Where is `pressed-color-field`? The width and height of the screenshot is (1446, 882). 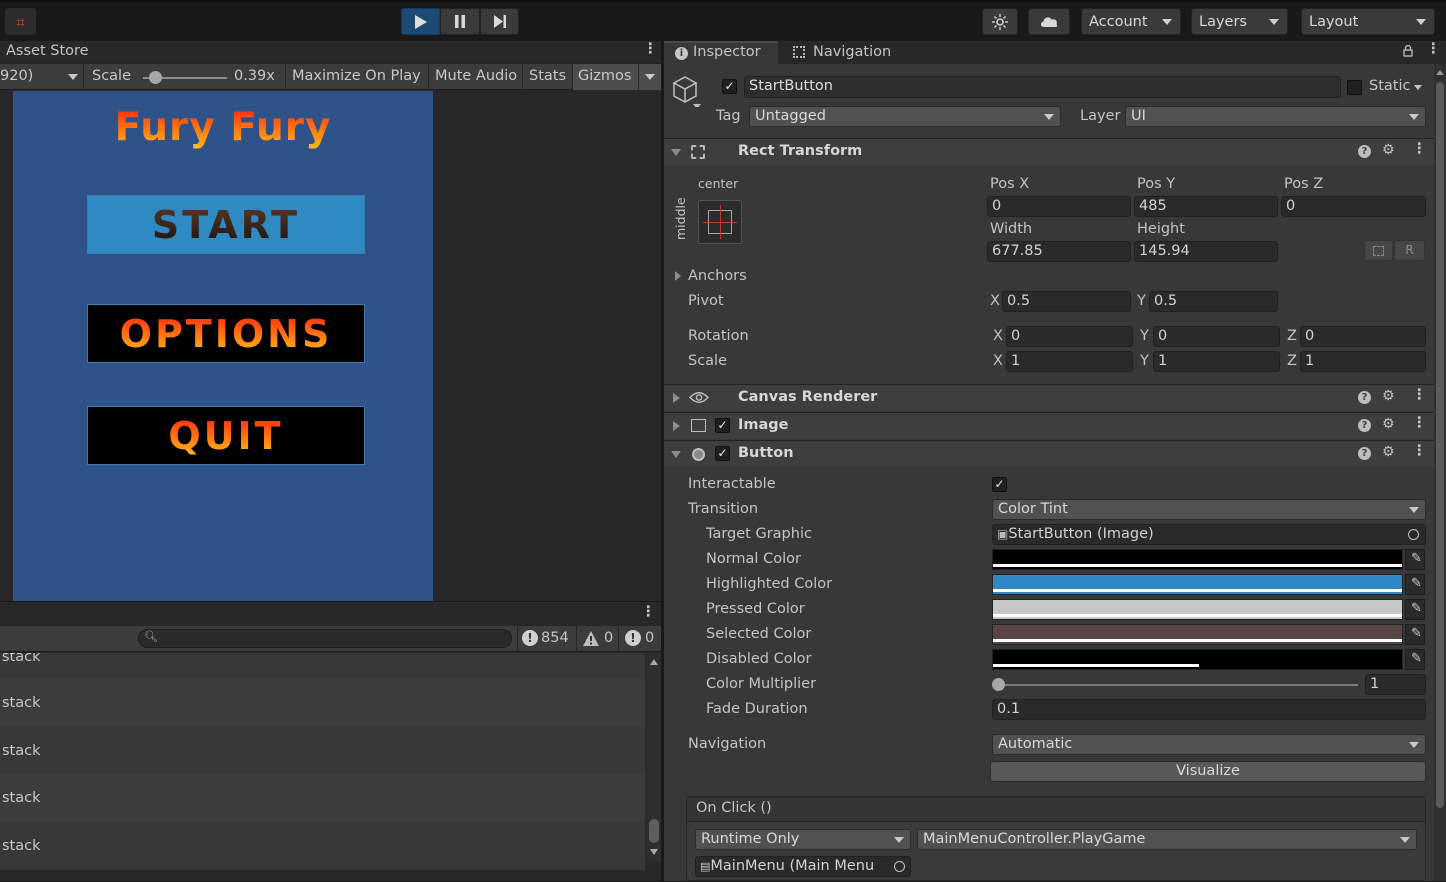
pressed-color-field is located at coordinates (1197, 609).